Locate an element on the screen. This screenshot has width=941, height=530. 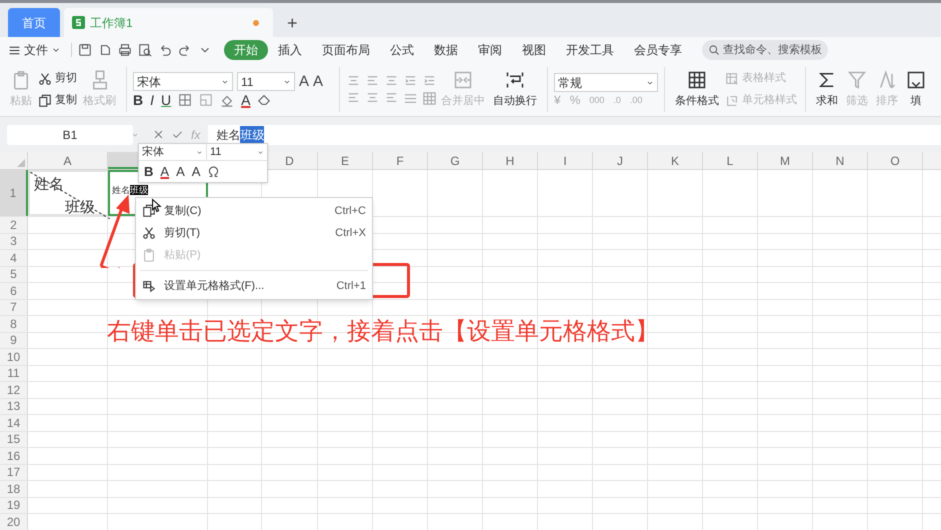
file-menu: 文件 is located at coordinates (34, 50).